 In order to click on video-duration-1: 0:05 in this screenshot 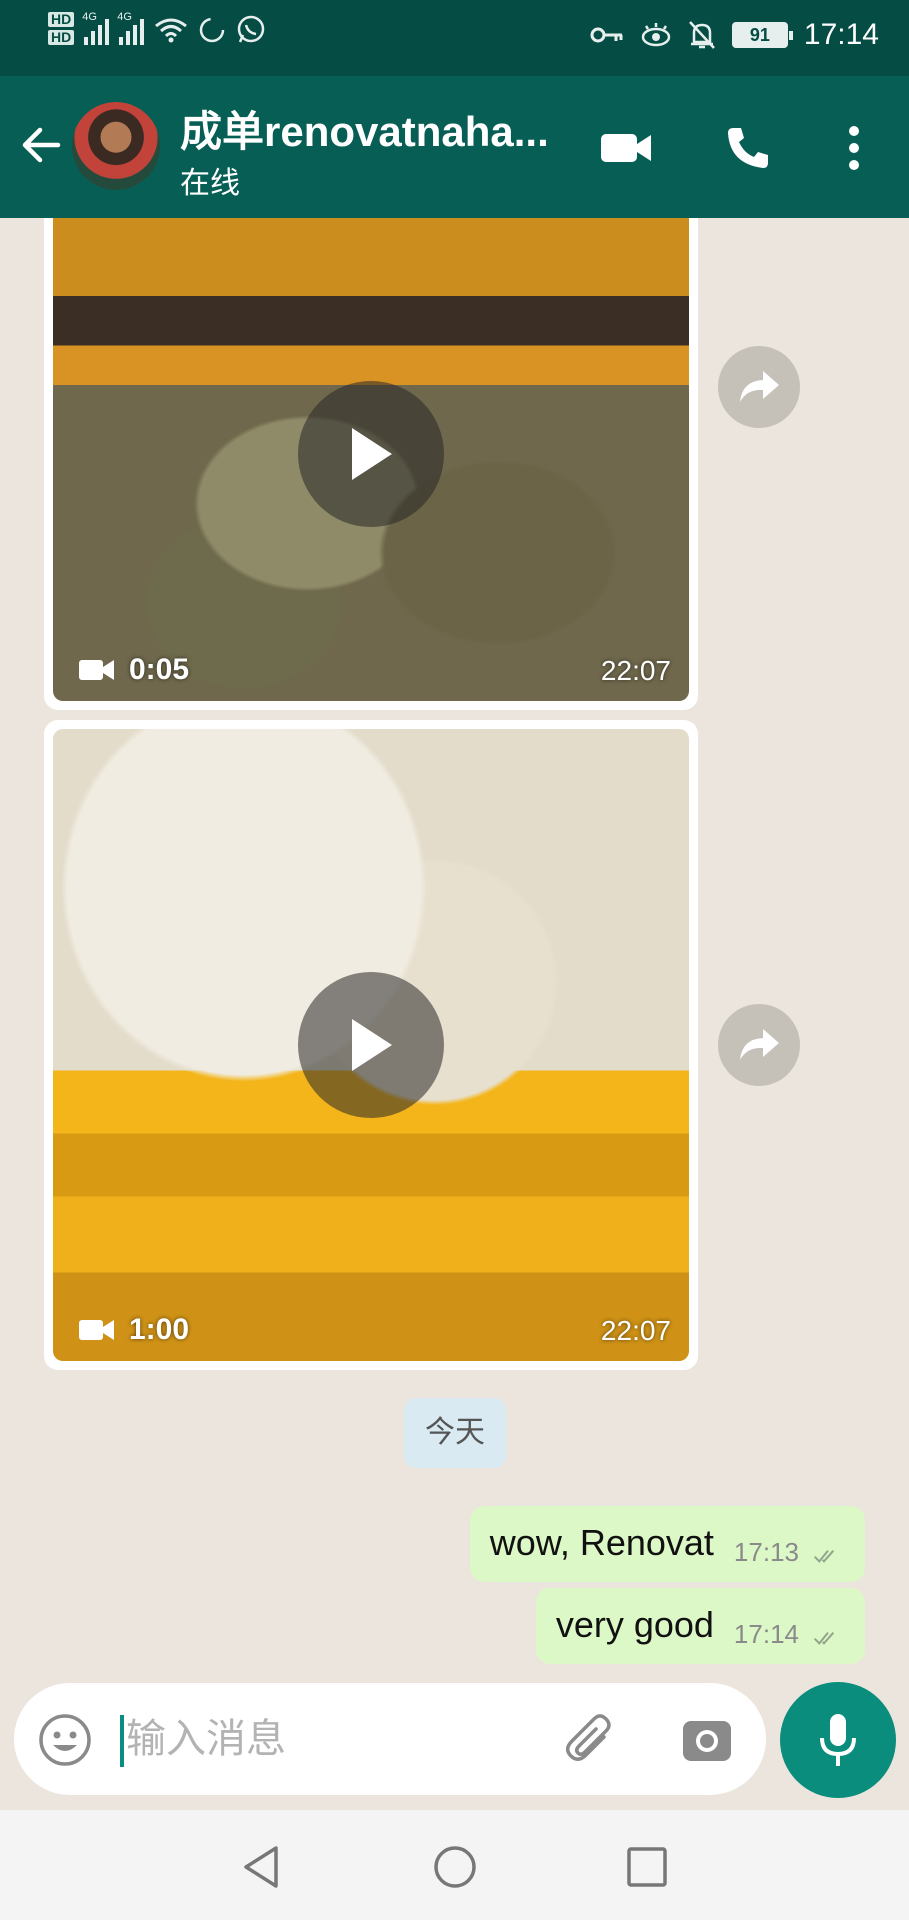, I will do `click(134, 670)`.